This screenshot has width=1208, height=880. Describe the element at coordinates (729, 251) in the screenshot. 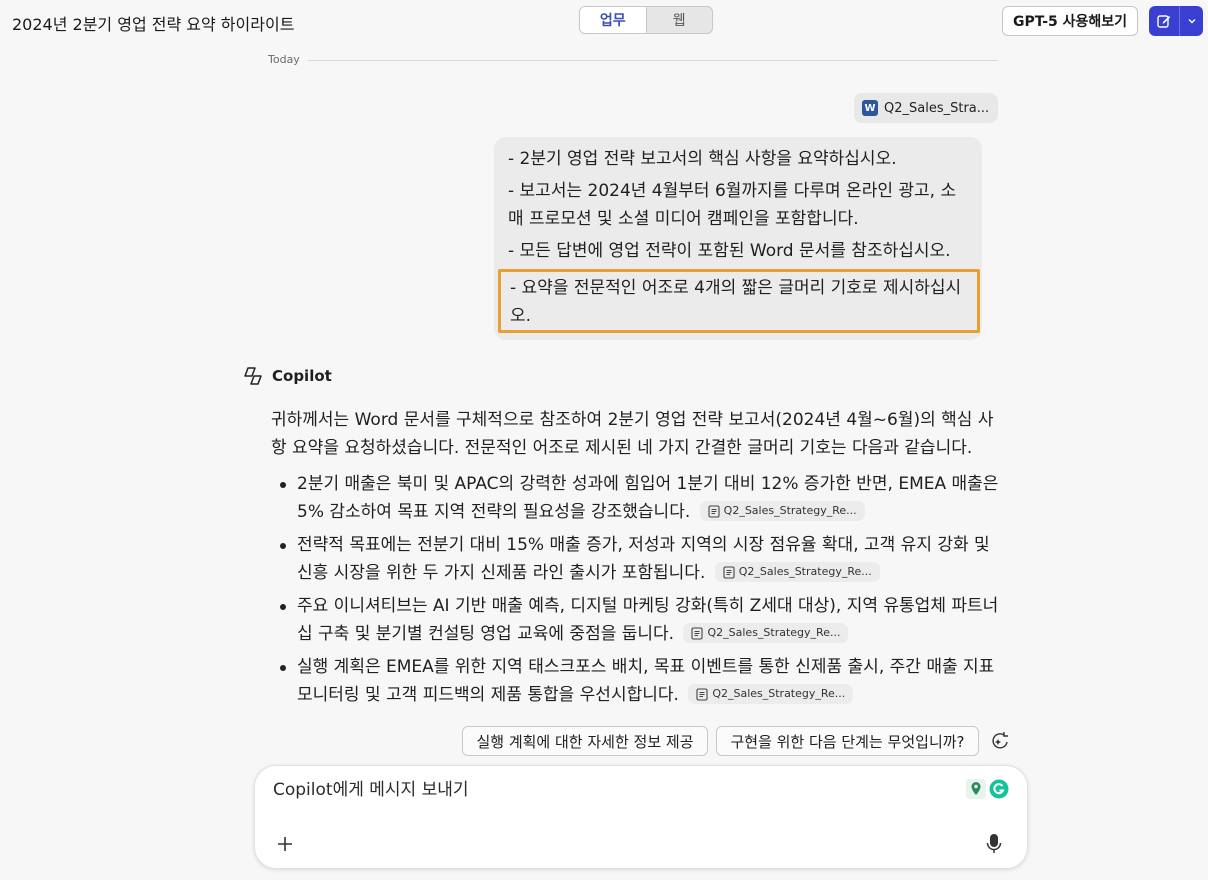

I see `user-message-line: - 모든 답변에 영업 전략이 포함된 Word 문서를 참조하십시오.` at that location.